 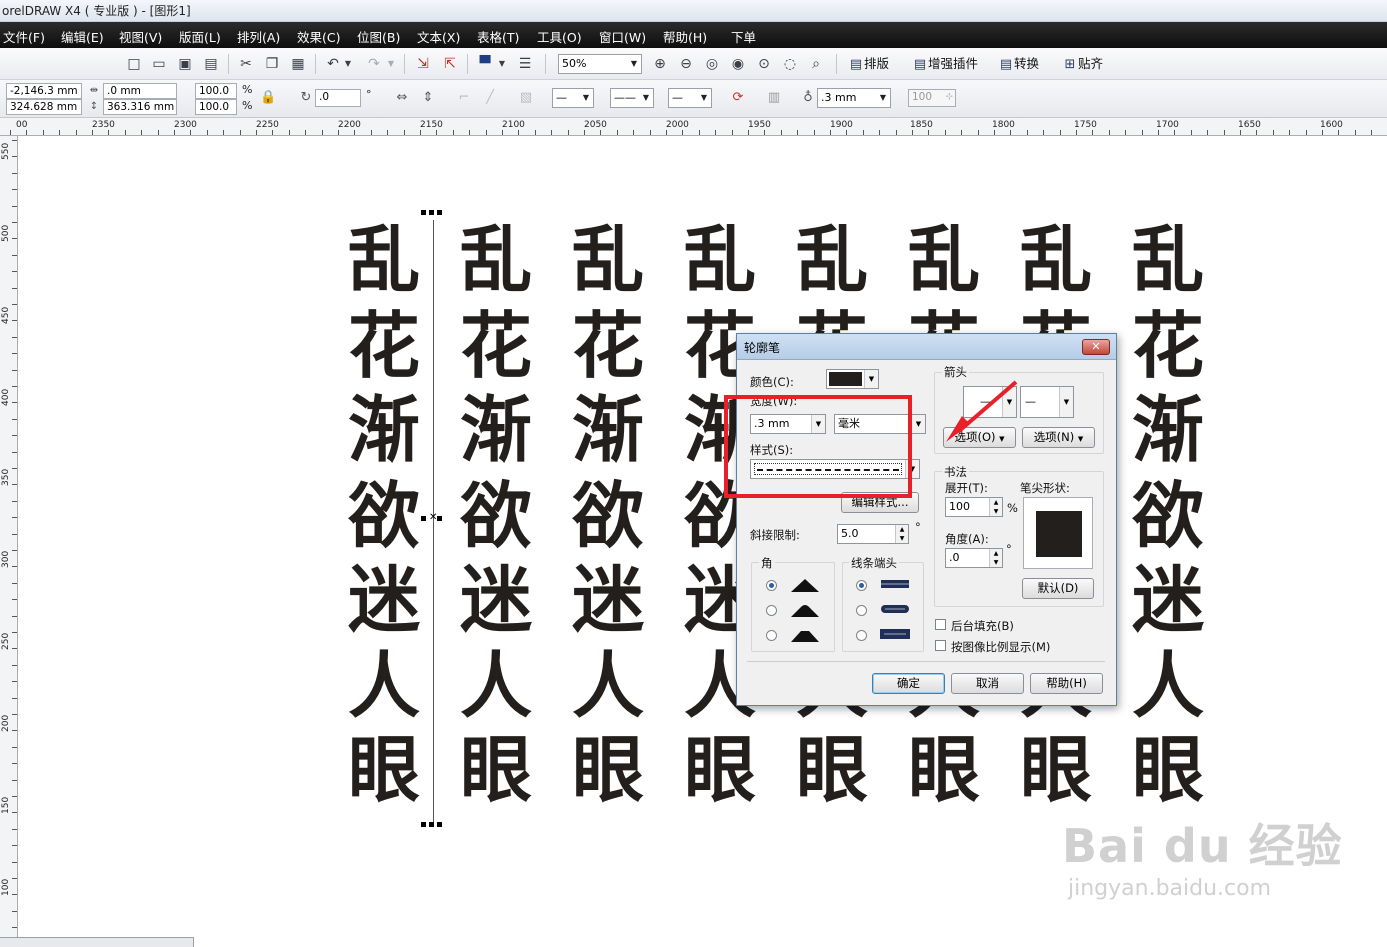 I want to click on redo-dropdown-icon: ▼, so click(x=391, y=64).